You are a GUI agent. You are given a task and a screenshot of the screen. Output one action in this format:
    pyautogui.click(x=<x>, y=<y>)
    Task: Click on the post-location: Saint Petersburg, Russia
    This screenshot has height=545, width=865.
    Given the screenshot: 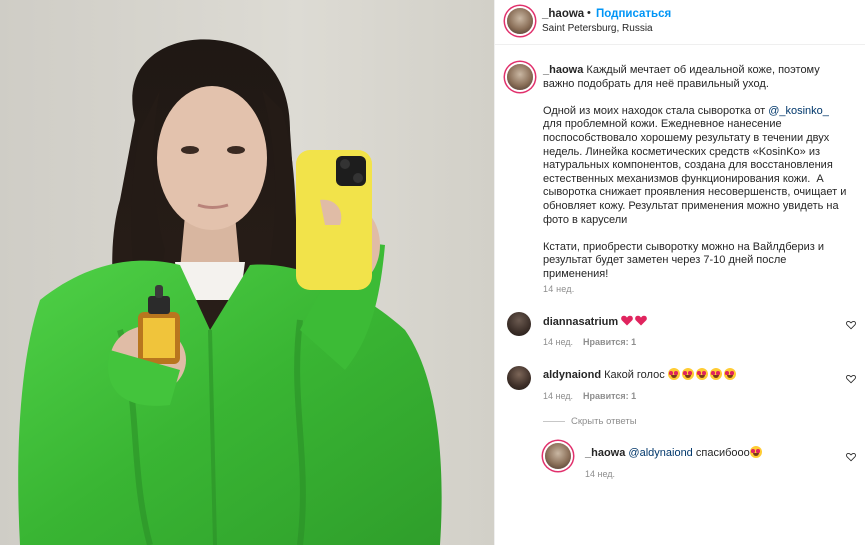 What is the action you would take?
    pyautogui.click(x=597, y=28)
    